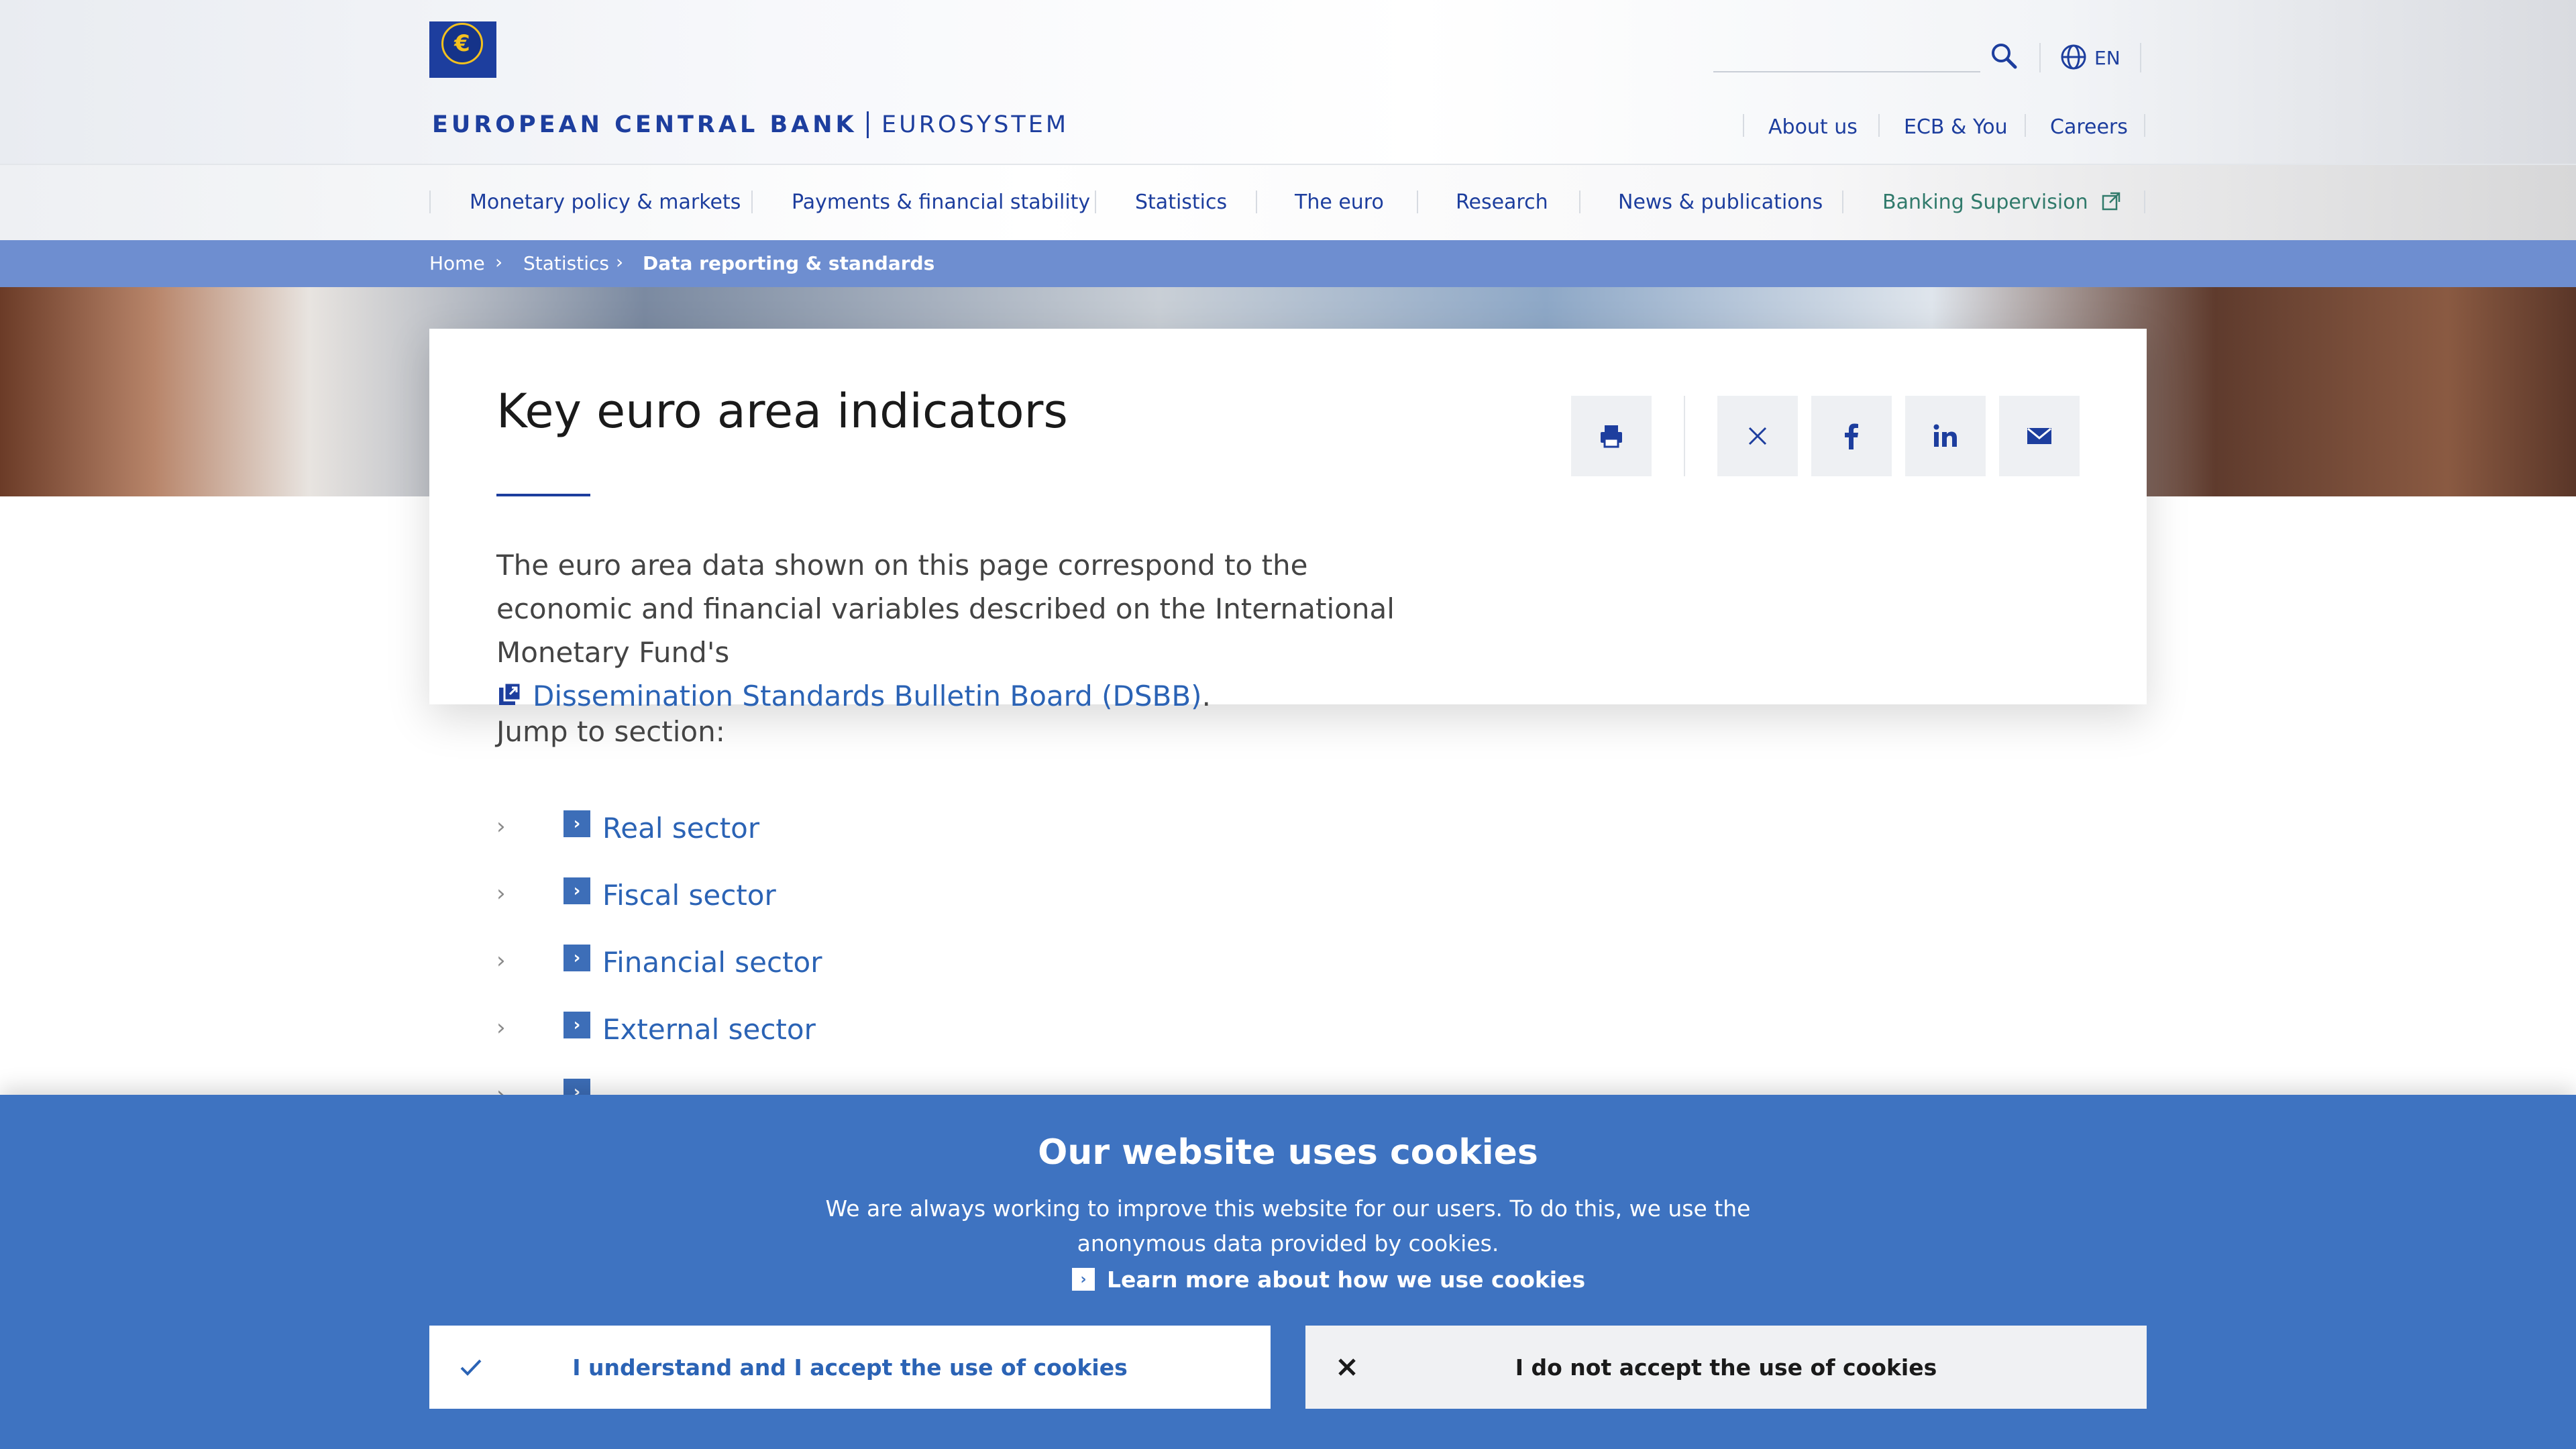 The image size is (2576, 1449). I want to click on page-title: Key euro area indicators, so click(782, 411).